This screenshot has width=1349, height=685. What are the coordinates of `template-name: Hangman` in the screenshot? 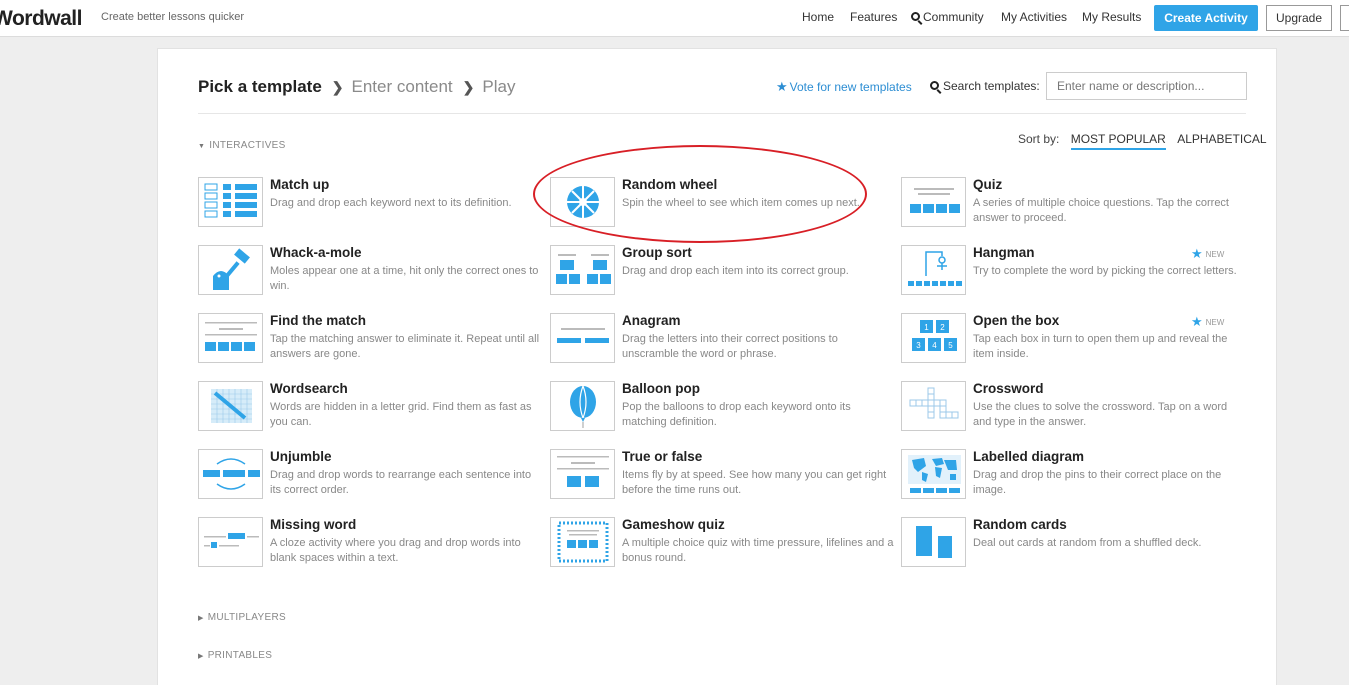 It's located at (1004, 252).